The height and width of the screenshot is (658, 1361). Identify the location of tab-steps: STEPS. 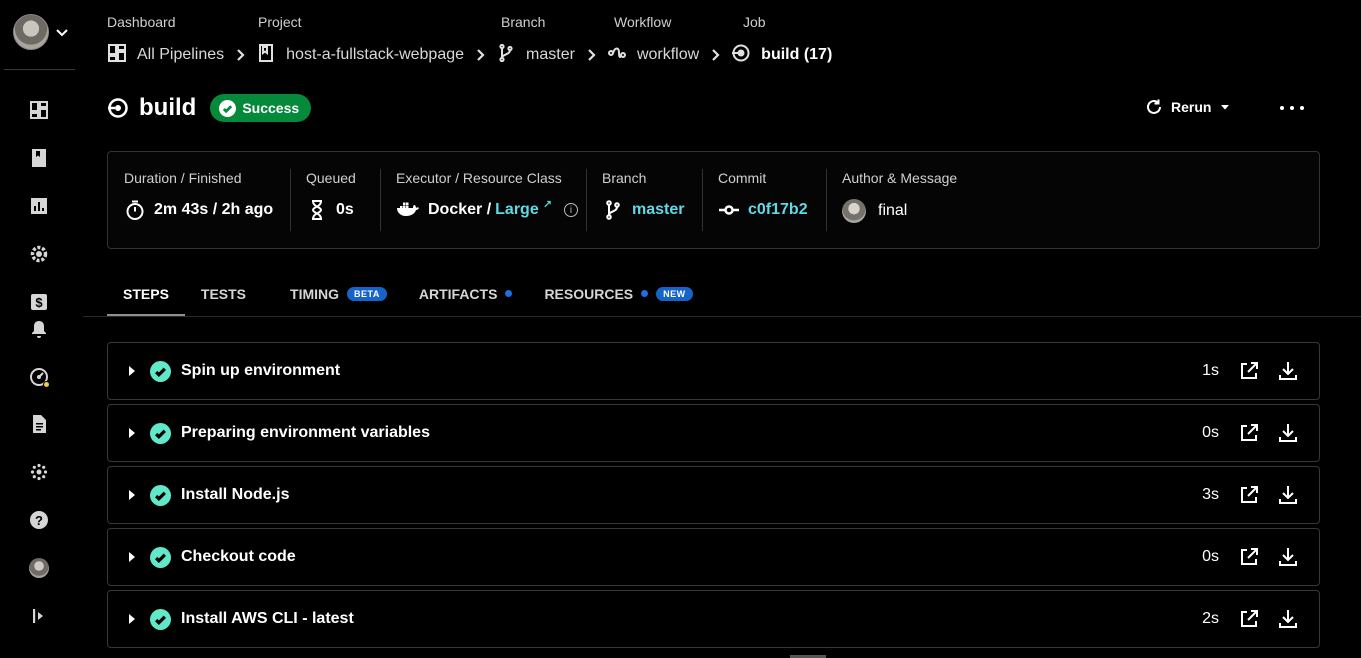
(146, 293).